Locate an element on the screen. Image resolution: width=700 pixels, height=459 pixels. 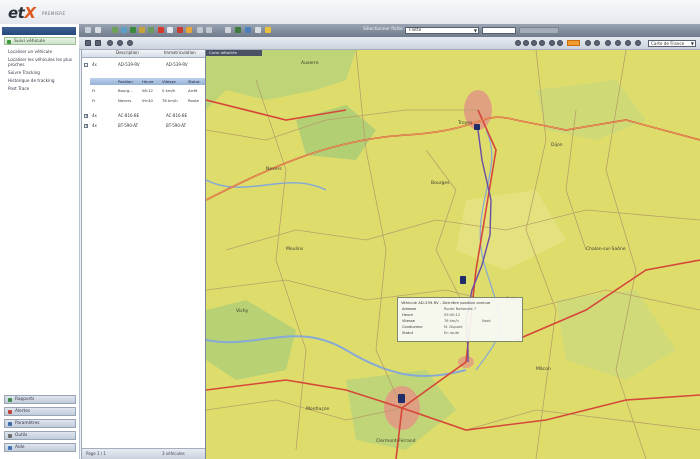
print-map-icon is located at coordinates (608, 43).